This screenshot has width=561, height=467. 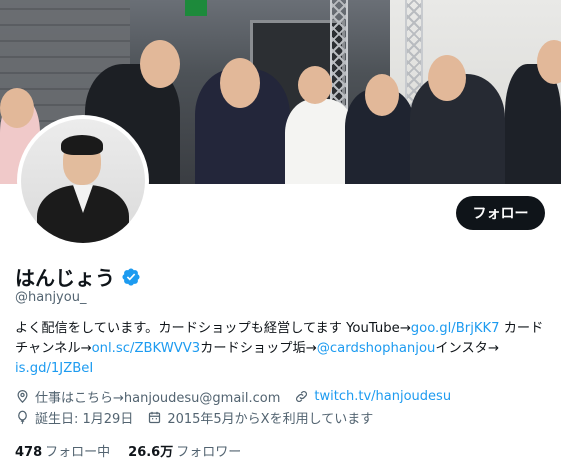 I want to click on avatar-image, so click(x=83, y=181).